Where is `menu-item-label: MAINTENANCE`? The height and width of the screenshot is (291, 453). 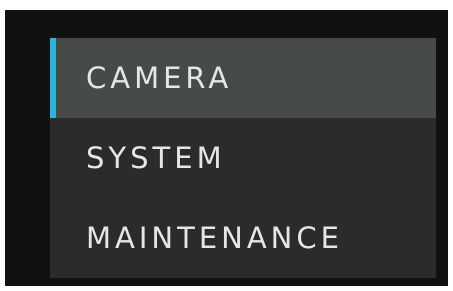
menu-item-label: MAINTENANCE is located at coordinates (214, 238).